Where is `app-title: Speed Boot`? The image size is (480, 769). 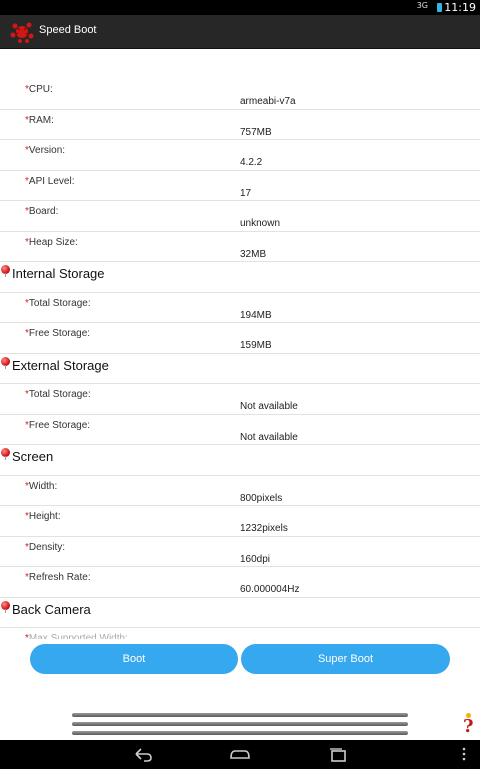 app-title: Speed Boot is located at coordinates (68, 30).